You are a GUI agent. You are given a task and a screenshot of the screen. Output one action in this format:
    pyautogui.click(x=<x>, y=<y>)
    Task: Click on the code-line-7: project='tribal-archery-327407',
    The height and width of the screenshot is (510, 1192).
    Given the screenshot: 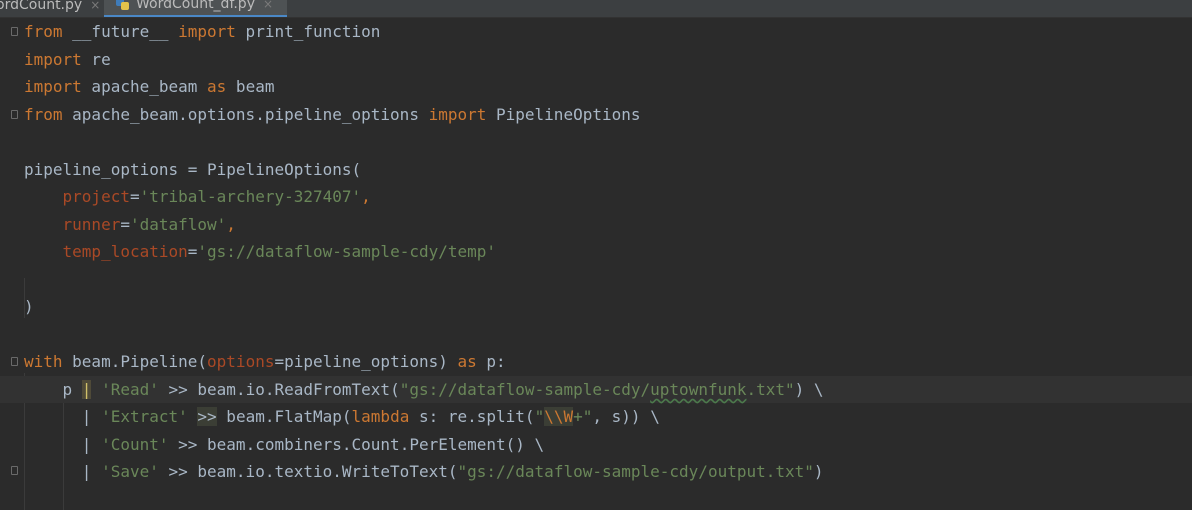 What is the action you would take?
    pyautogui.click(x=197, y=196)
    